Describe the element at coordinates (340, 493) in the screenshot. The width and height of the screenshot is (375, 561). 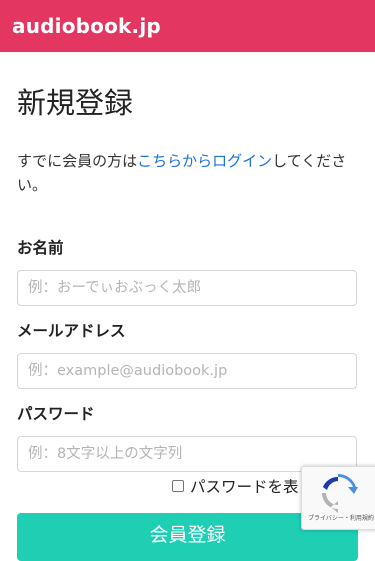
I see `recaptcha-icon` at that location.